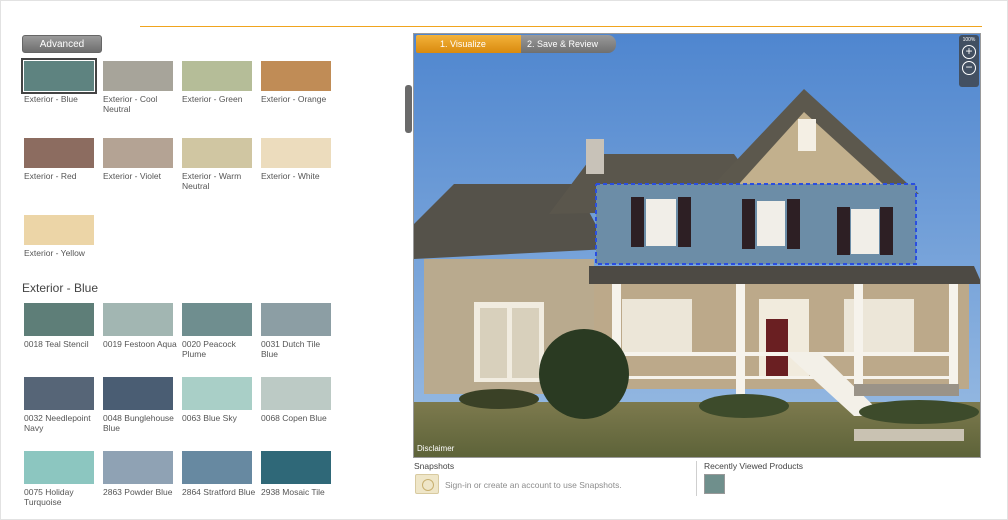 The height and width of the screenshot is (520, 1008). I want to click on category-swatch-label: Exterior - Blue, so click(62, 99).